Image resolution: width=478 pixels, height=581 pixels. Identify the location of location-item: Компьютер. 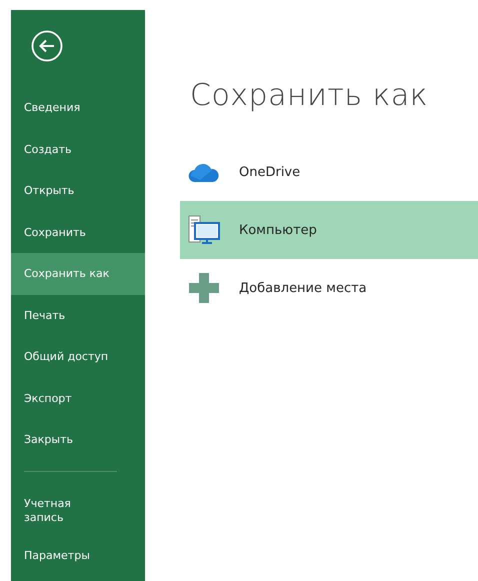
(329, 230).